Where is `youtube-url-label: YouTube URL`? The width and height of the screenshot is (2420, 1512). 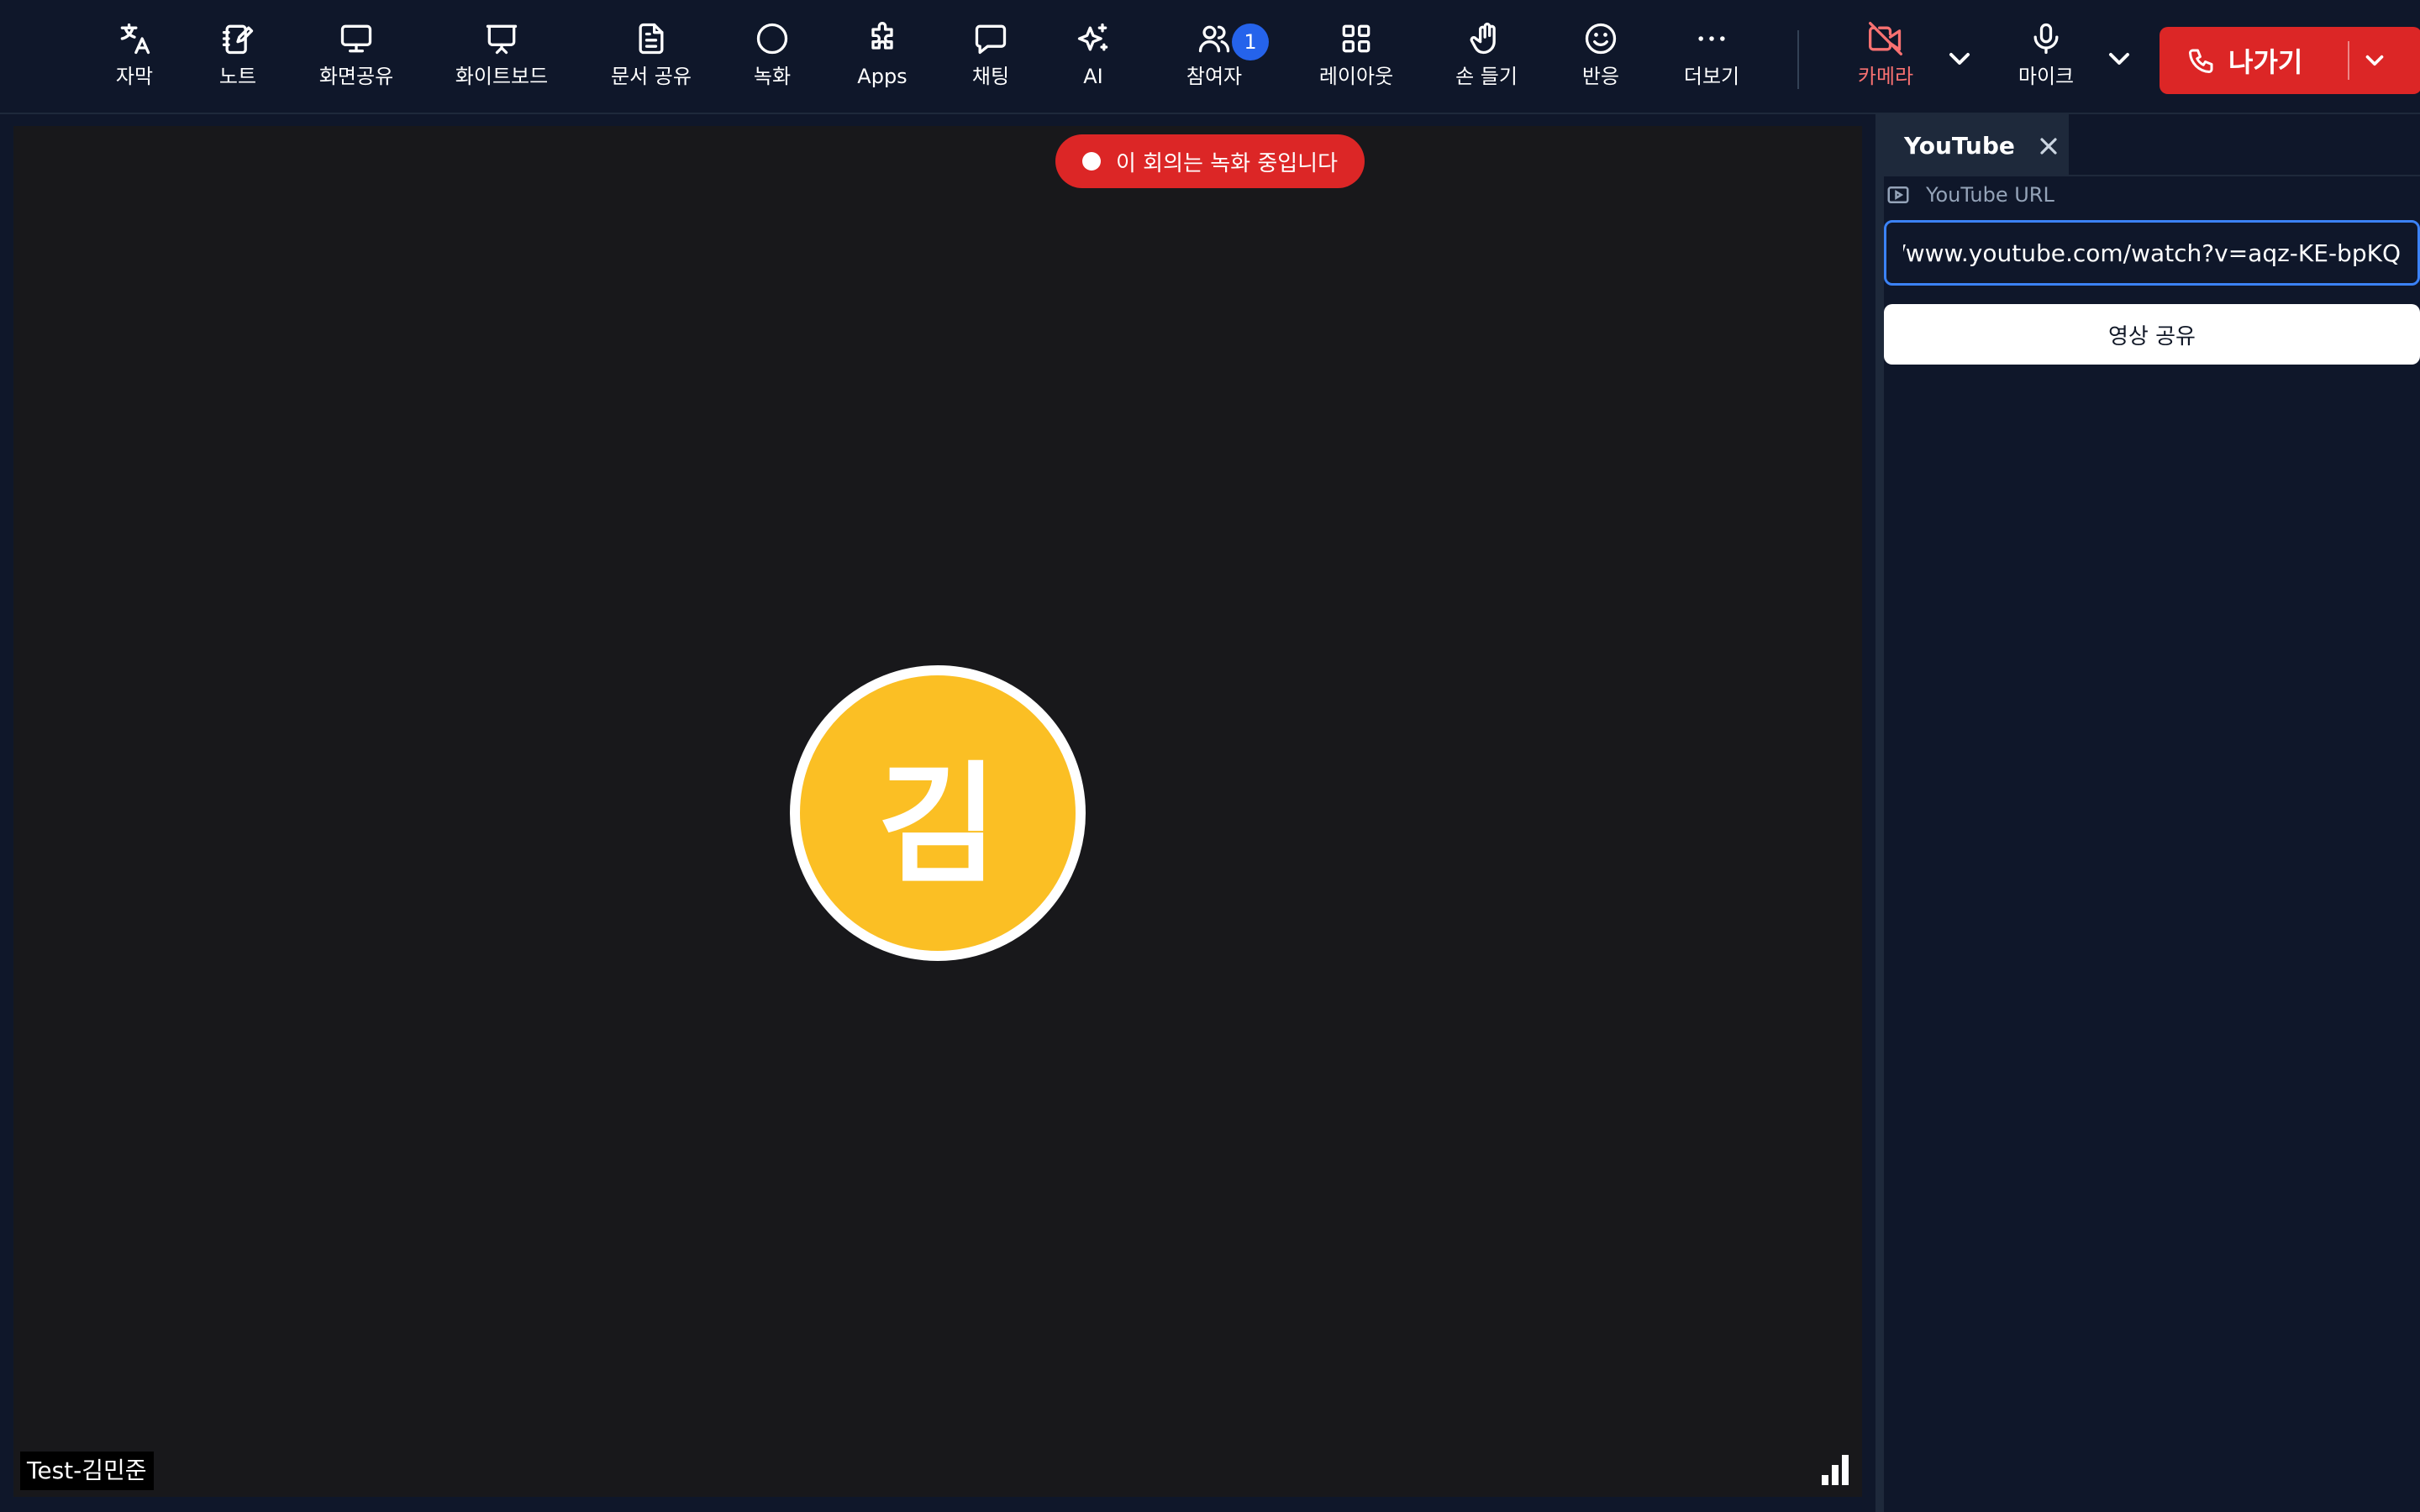
youtube-url-label: YouTube URL is located at coordinates (1970, 194).